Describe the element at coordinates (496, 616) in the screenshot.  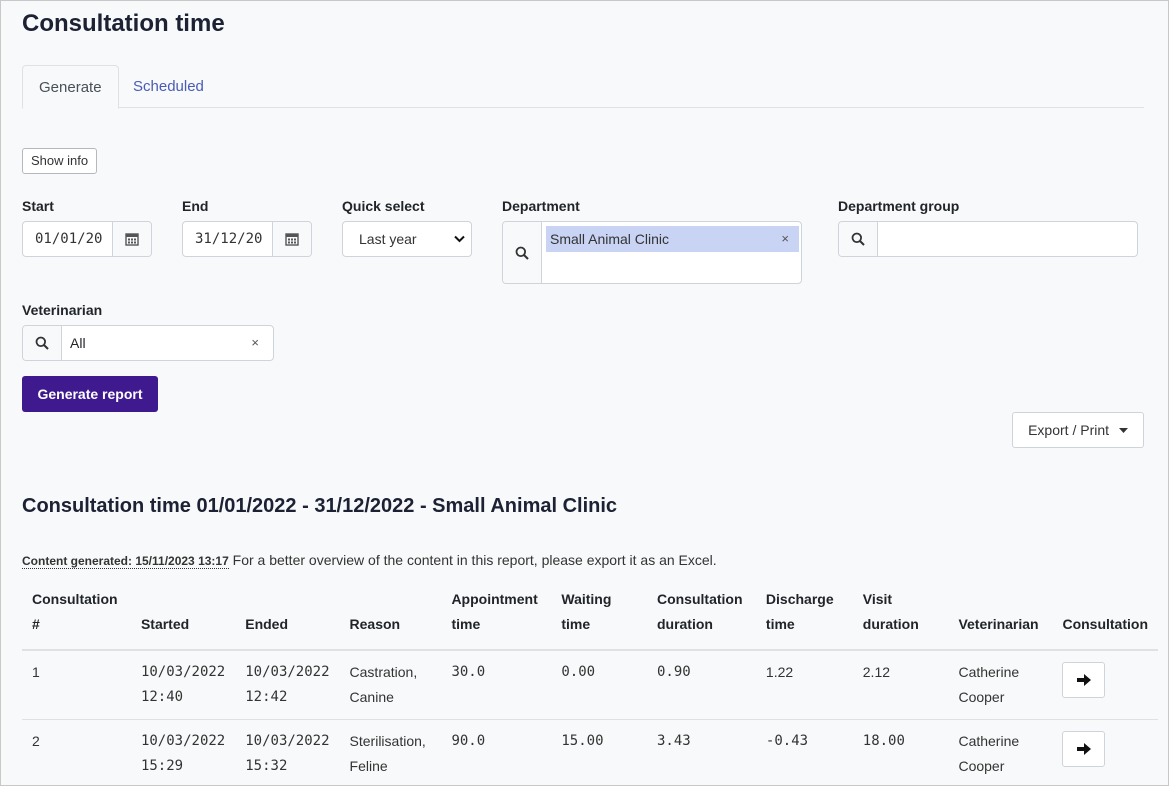
I see `col-appointment-time: Appointment time` at that location.